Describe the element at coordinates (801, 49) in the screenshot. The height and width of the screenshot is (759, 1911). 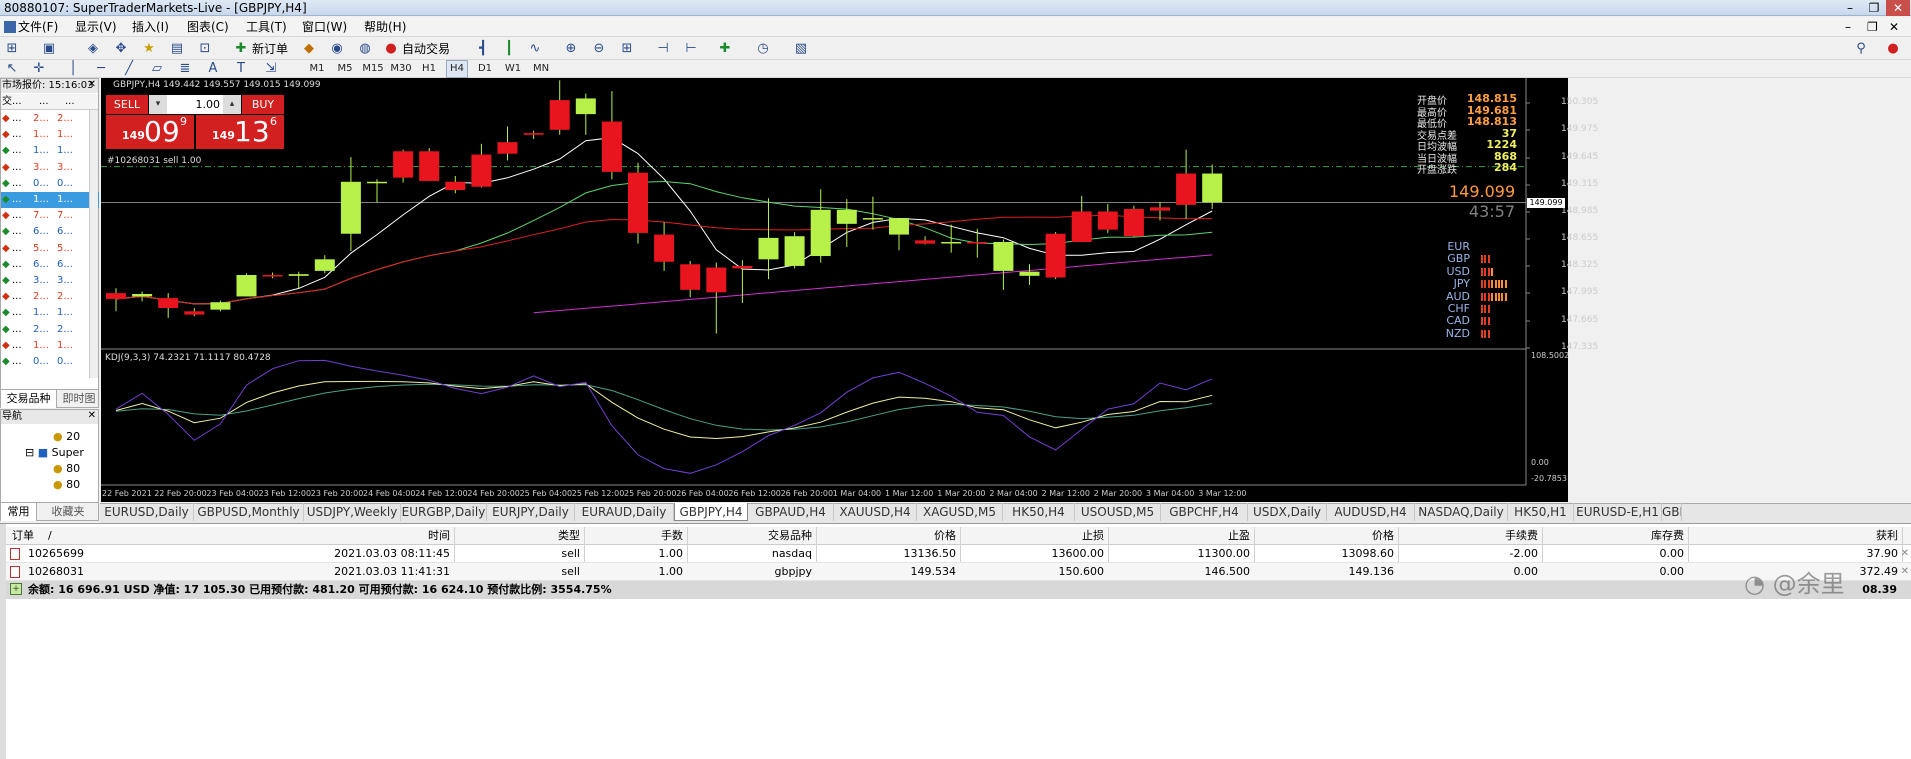
I see `templates-icon: ▧` at that location.